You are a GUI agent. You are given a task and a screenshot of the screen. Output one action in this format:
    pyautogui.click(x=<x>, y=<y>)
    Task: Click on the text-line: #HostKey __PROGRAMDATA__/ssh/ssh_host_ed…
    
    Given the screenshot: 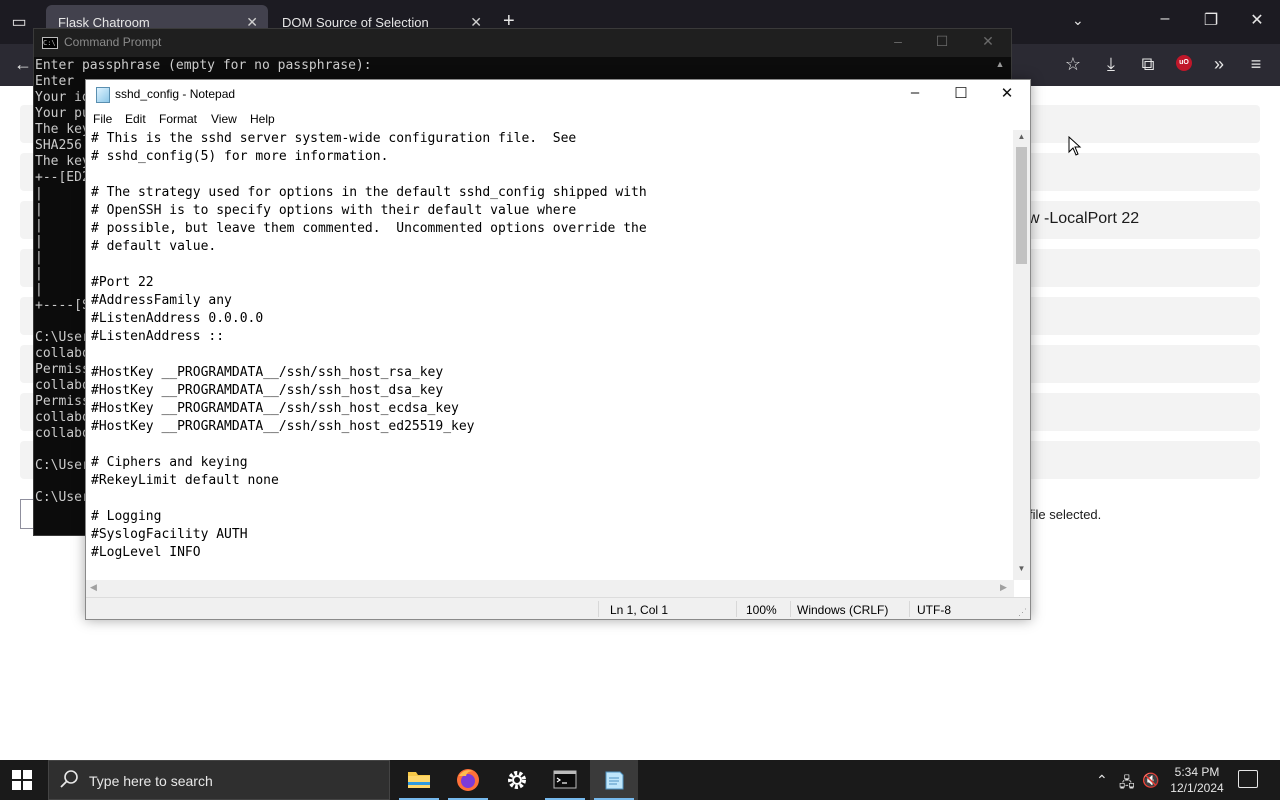 What is the action you would take?
    pyautogui.click(x=283, y=426)
    